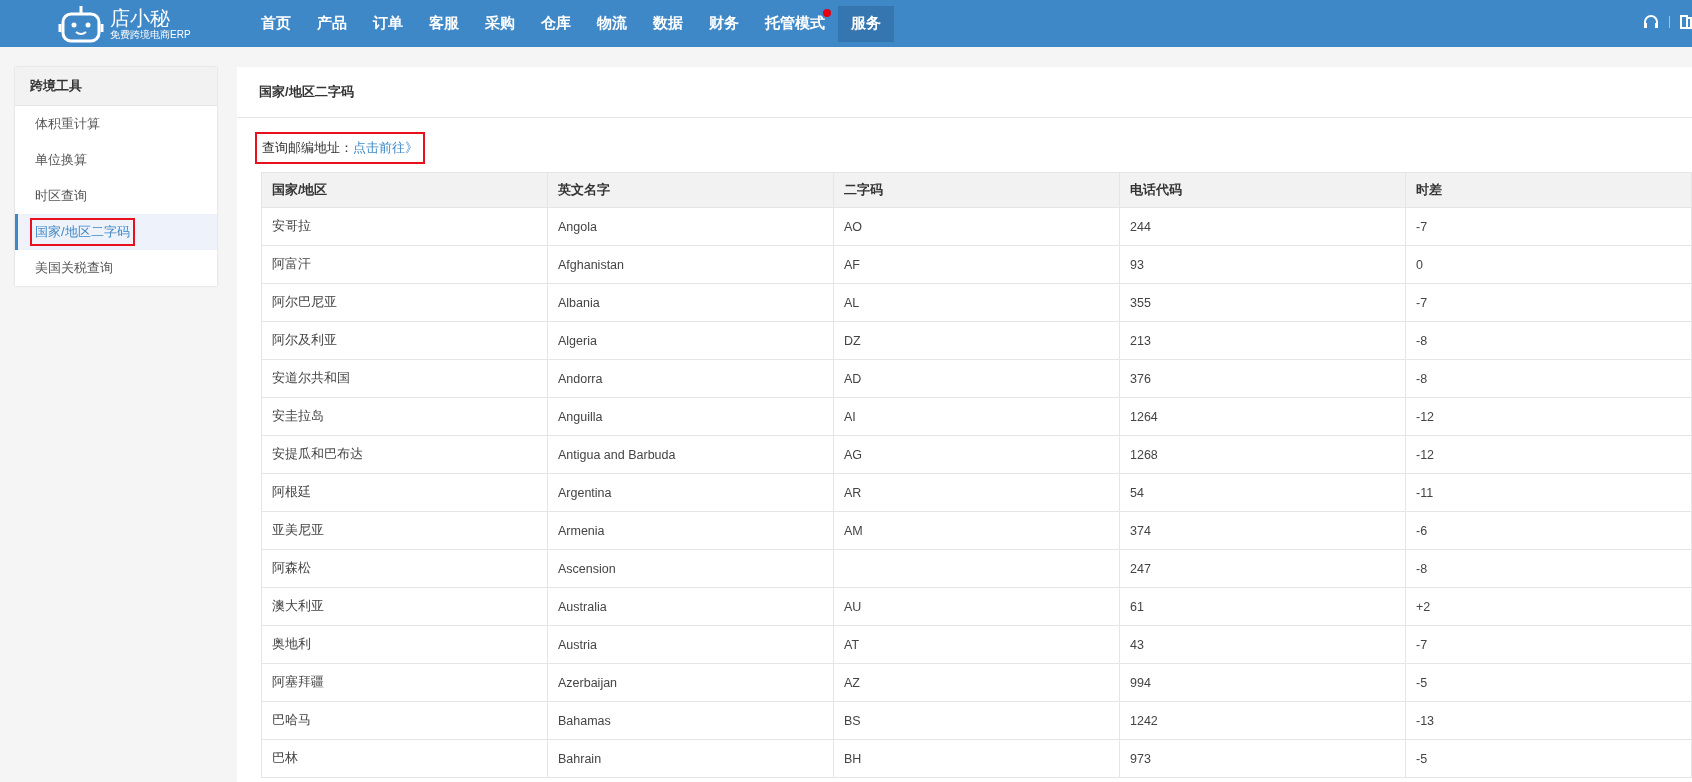  I want to click on table-cell: AF, so click(976, 264).